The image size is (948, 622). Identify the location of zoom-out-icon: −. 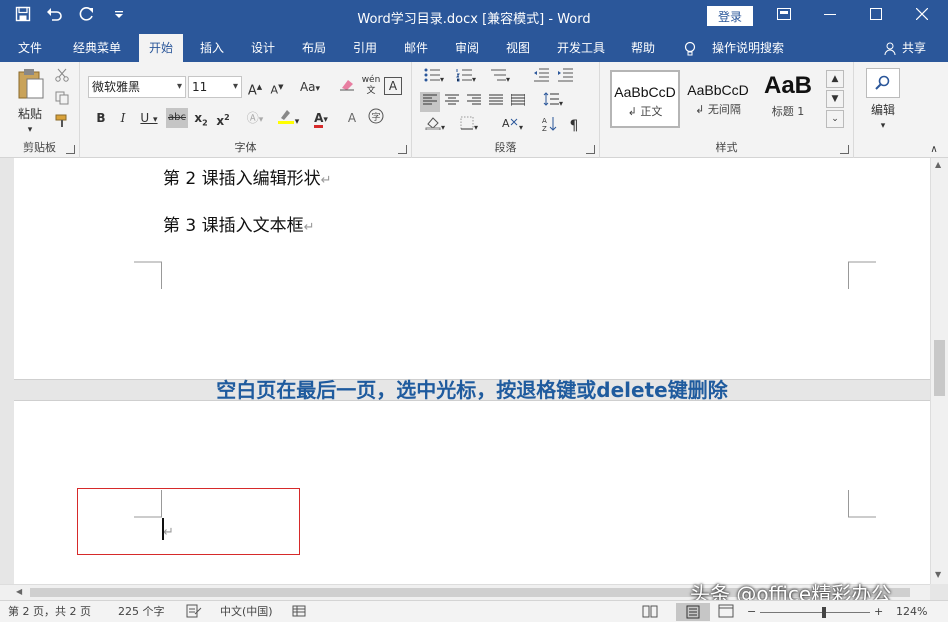
(751, 612).